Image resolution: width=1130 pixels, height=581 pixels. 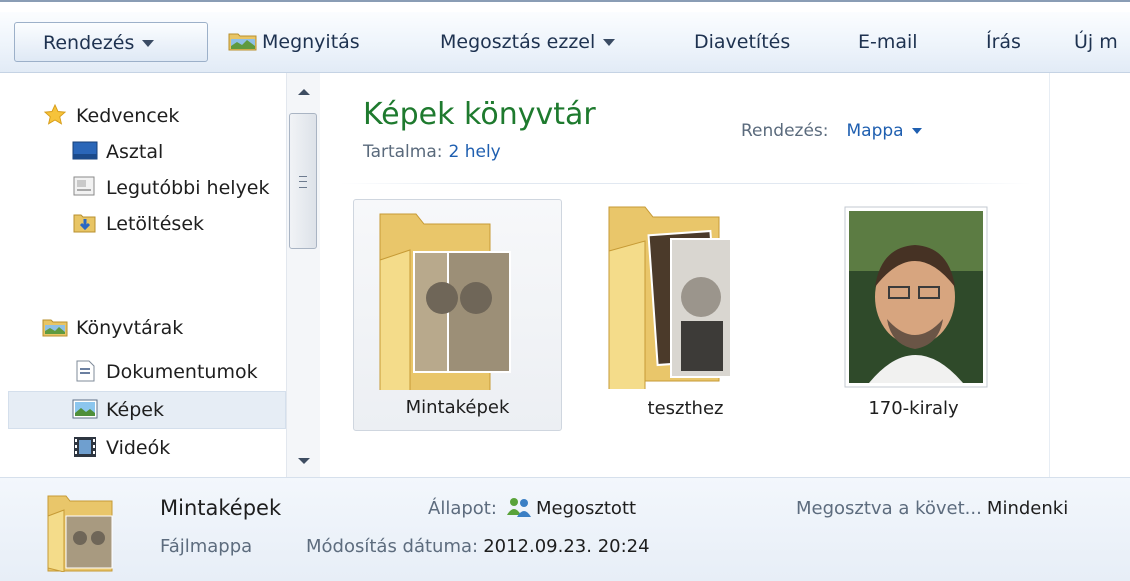 I want to click on details-type: Fájlmappa, so click(x=206, y=546).